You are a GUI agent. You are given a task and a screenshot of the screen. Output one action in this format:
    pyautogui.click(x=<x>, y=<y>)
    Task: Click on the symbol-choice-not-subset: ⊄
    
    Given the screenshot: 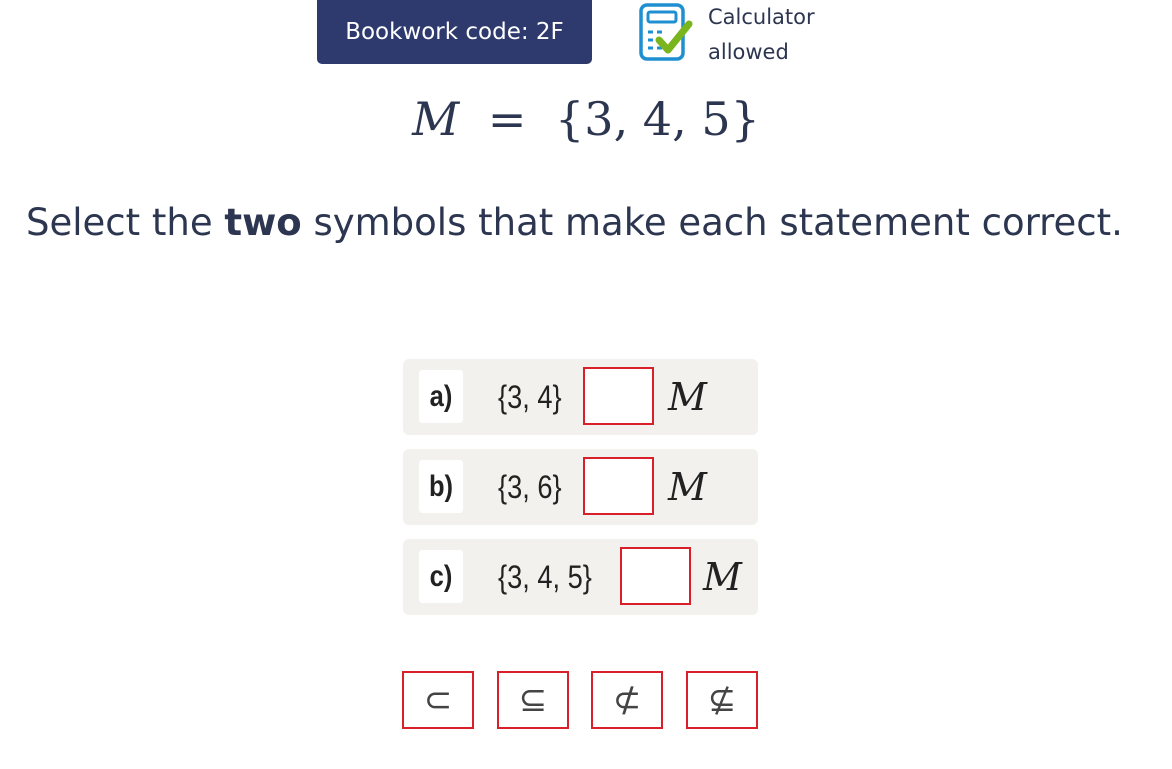 What is the action you would take?
    pyautogui.click(x=627, y=700)
    